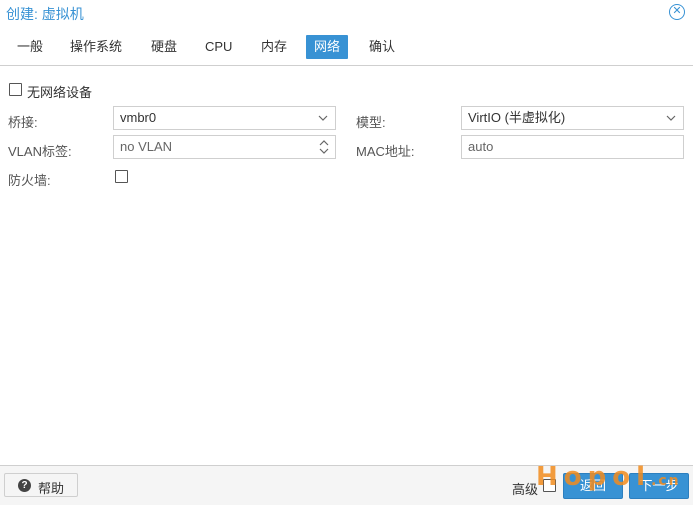 This screenshot has height=505, width=693. What do you see at coordinates (121, 176) in the screenshot?
I see `firewall-checkbox` at bounding box center [121, 176].